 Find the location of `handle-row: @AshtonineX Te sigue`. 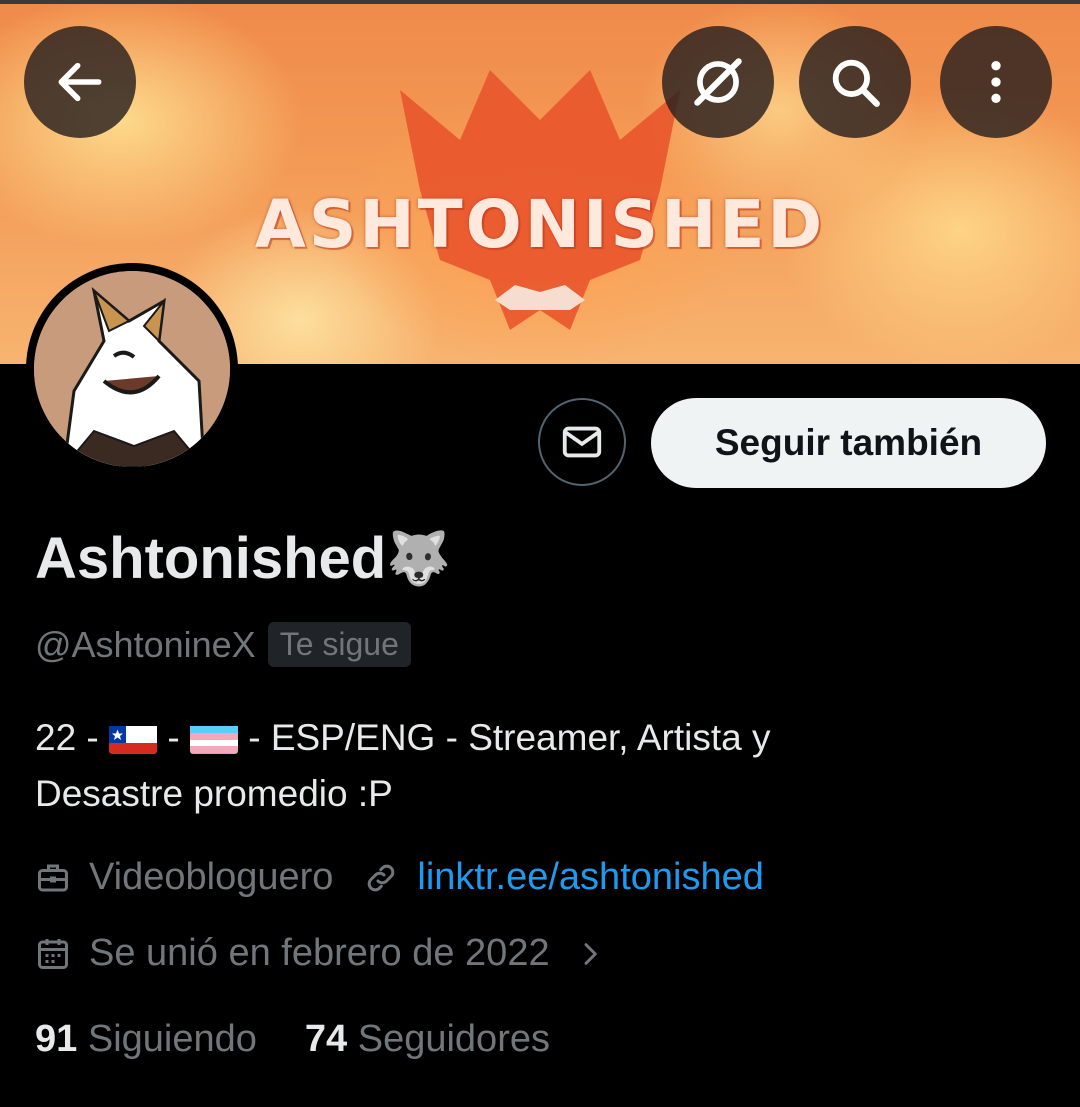

handle-row: @AshtonineX Te sigue is located at coordinates (223, 644).